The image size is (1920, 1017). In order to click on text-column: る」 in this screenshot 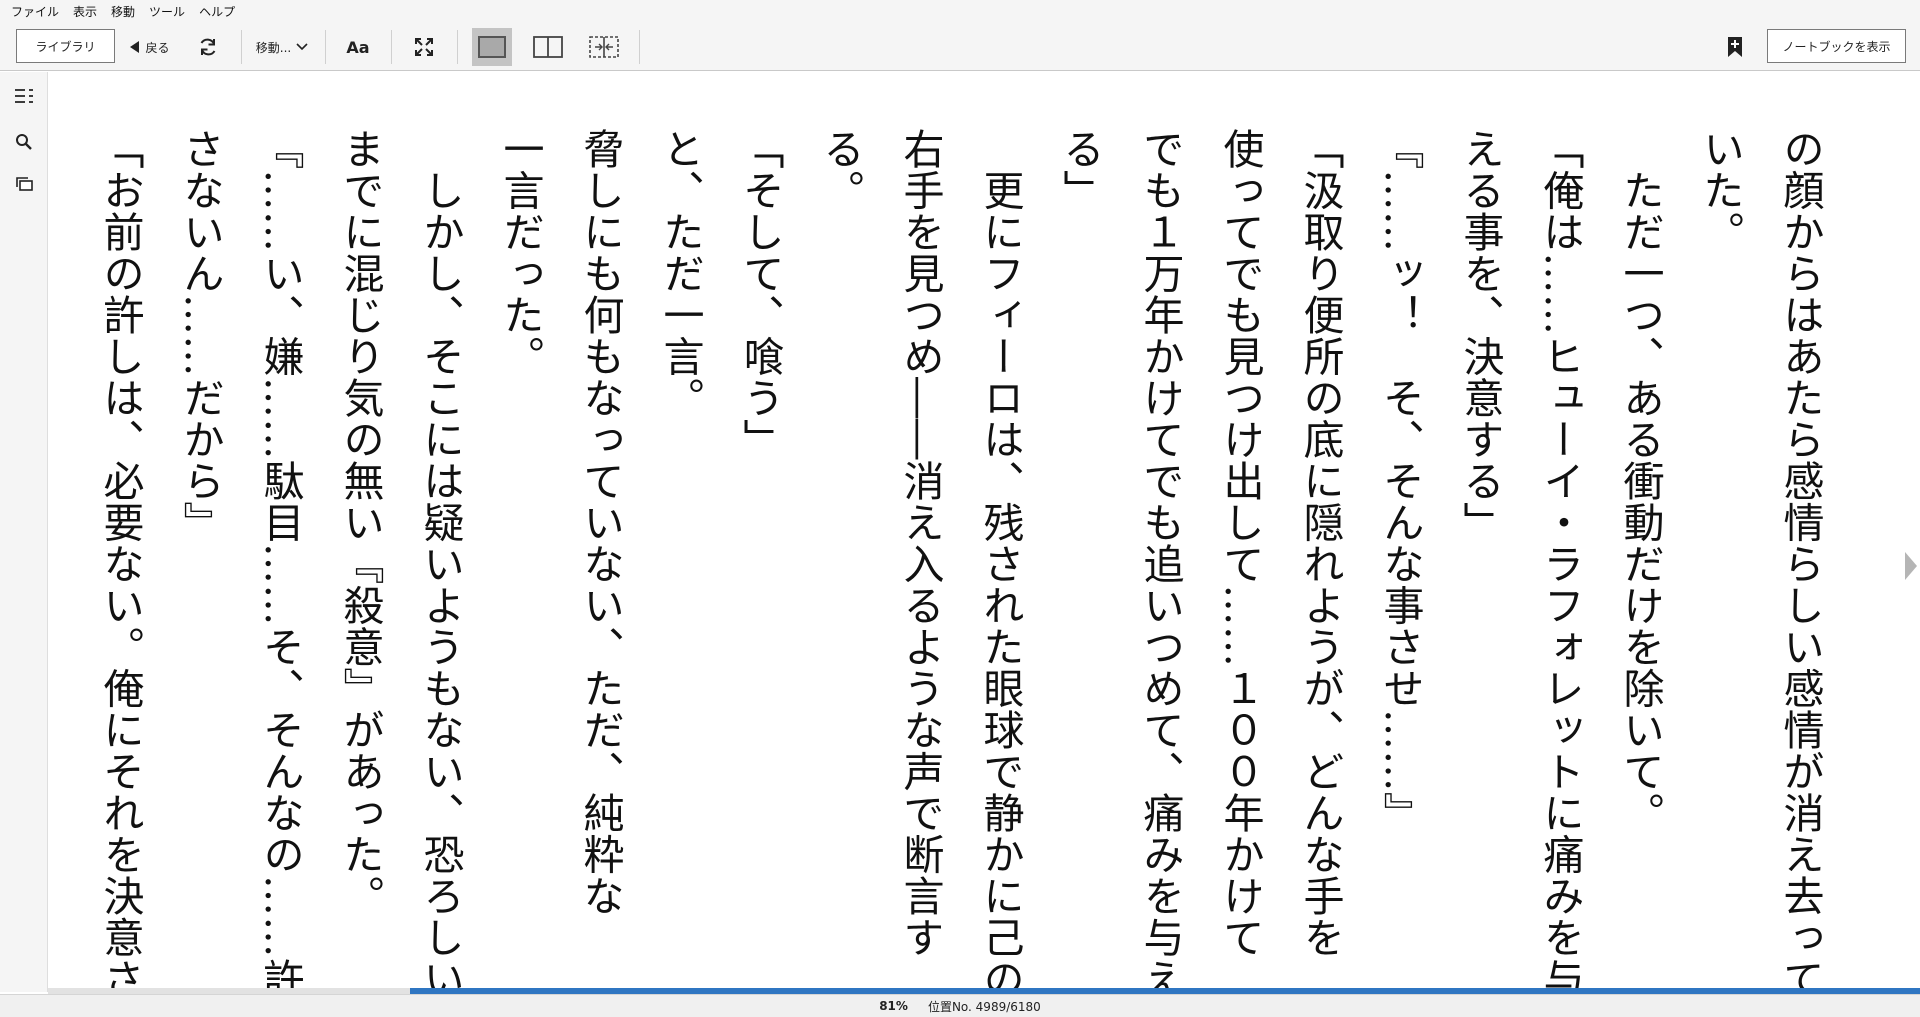, I will do `click(1080, 169)`.